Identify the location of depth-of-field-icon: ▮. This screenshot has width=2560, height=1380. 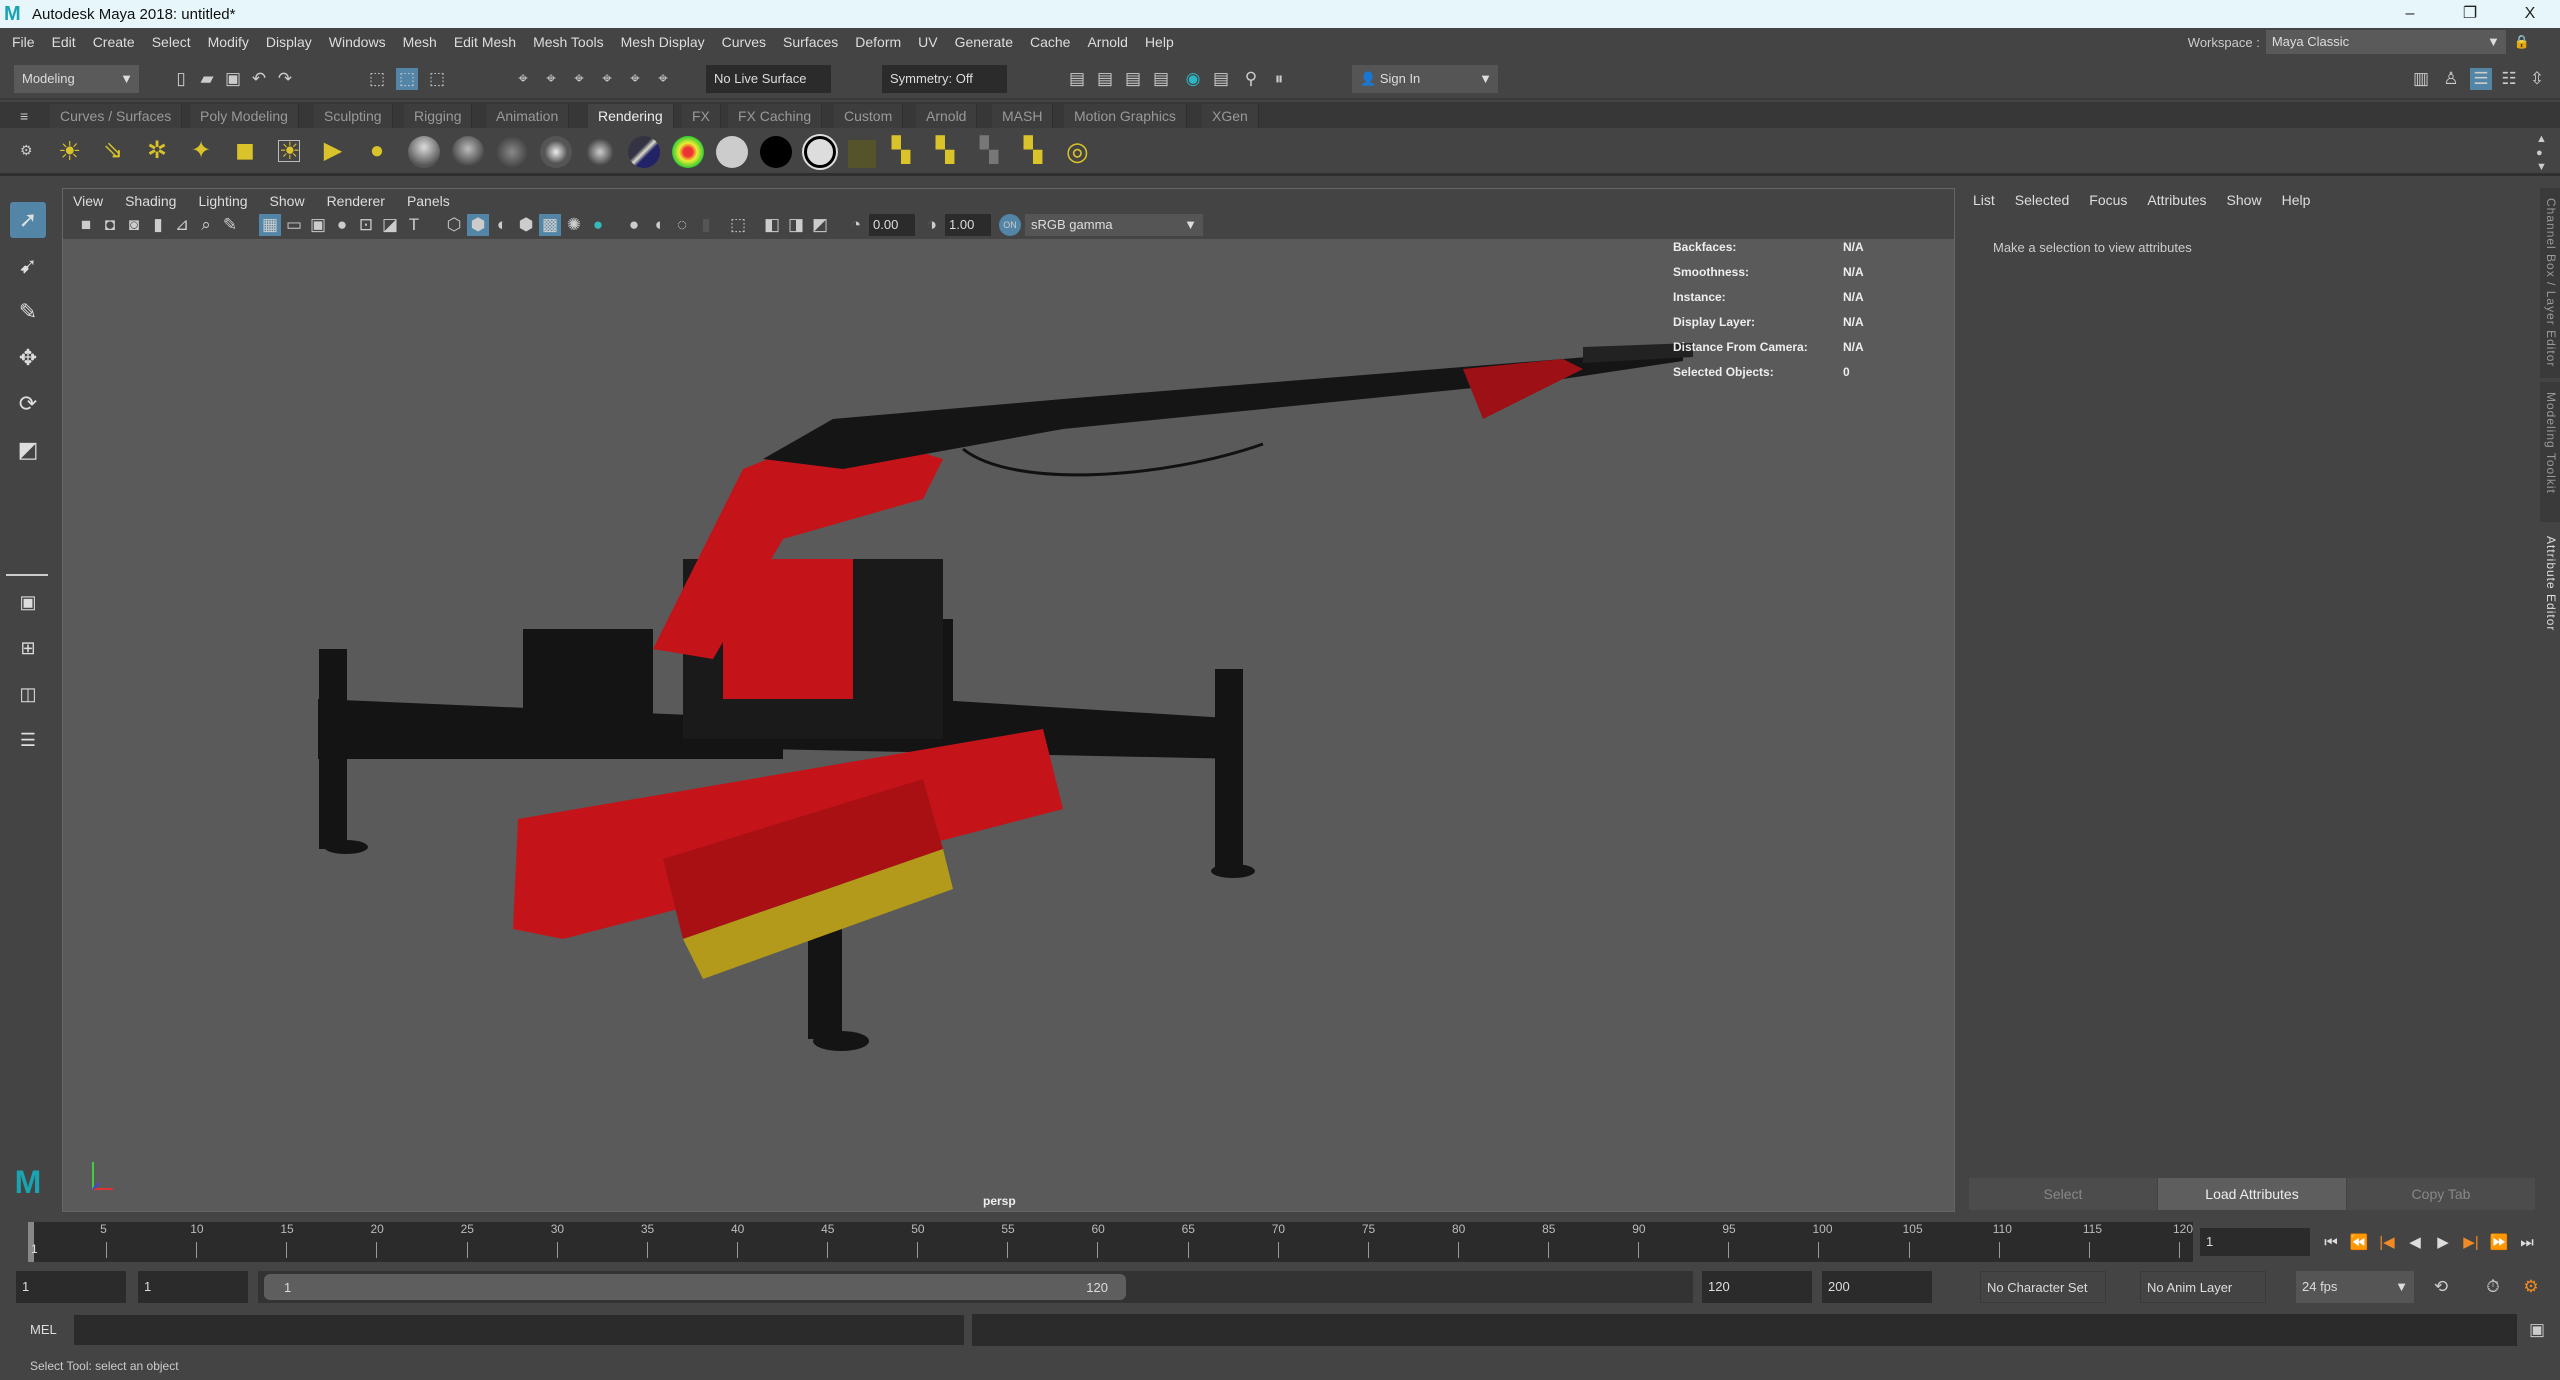
(706, 225).